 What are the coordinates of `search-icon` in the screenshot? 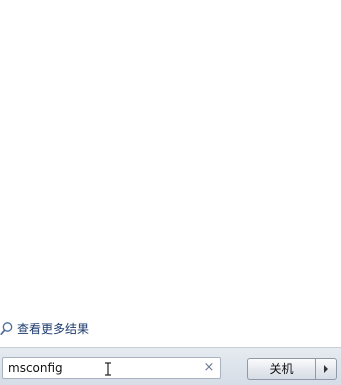 It's located at (7, 329).